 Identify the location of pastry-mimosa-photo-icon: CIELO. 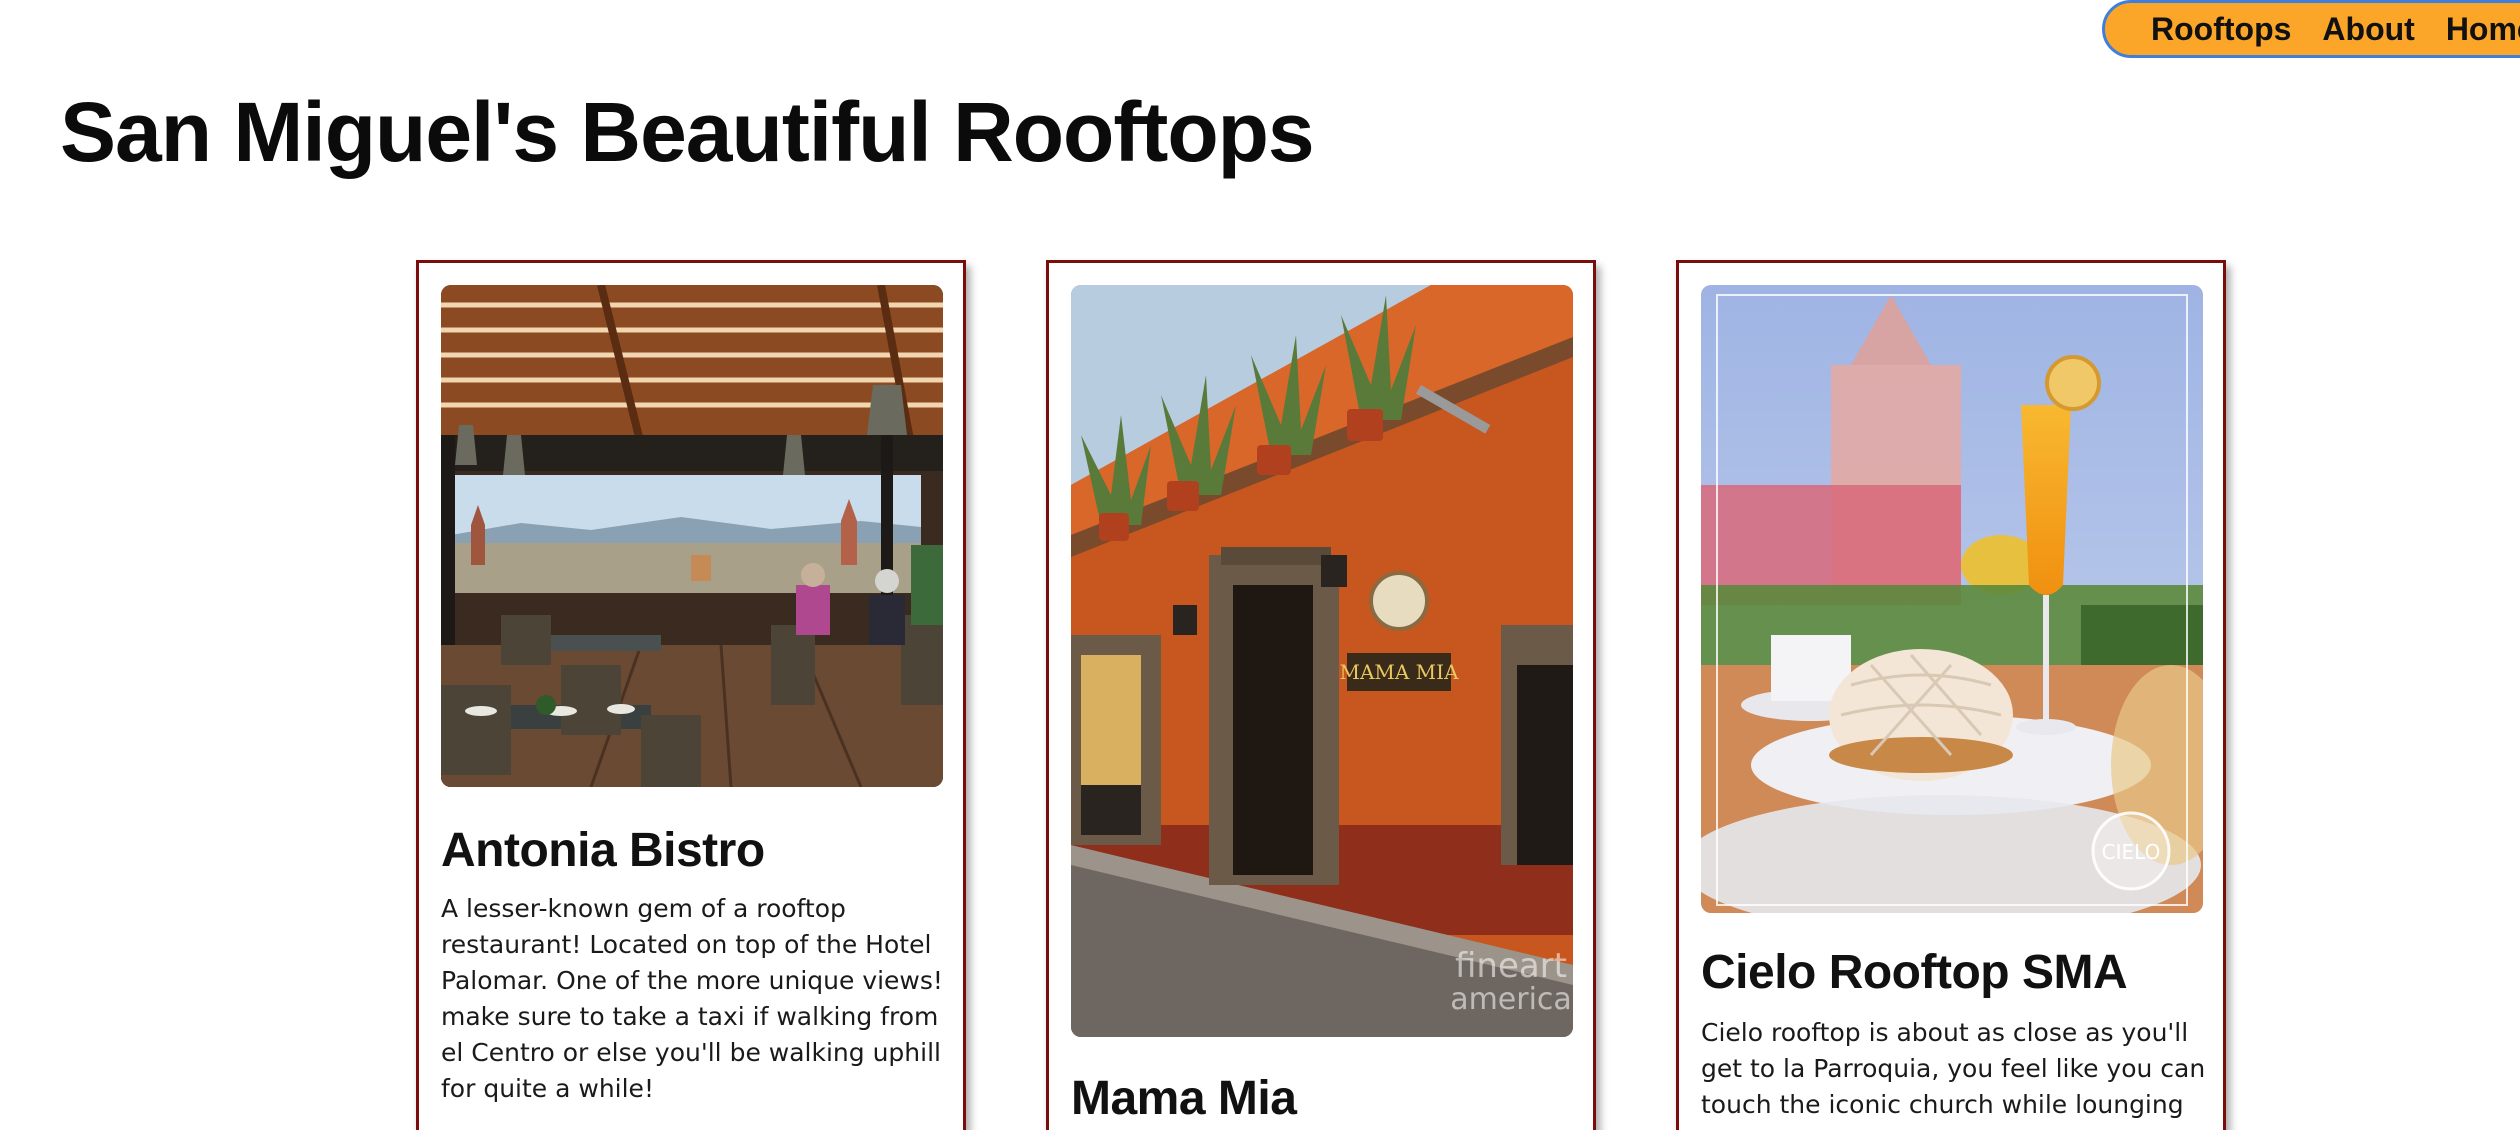
(1952, 599).